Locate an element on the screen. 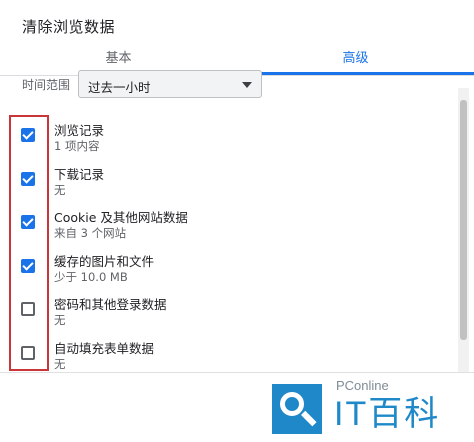 This screenshot has width=474, height=442. item-title: Cookie 及其他网站数据 is located at coordinates (121, 217).